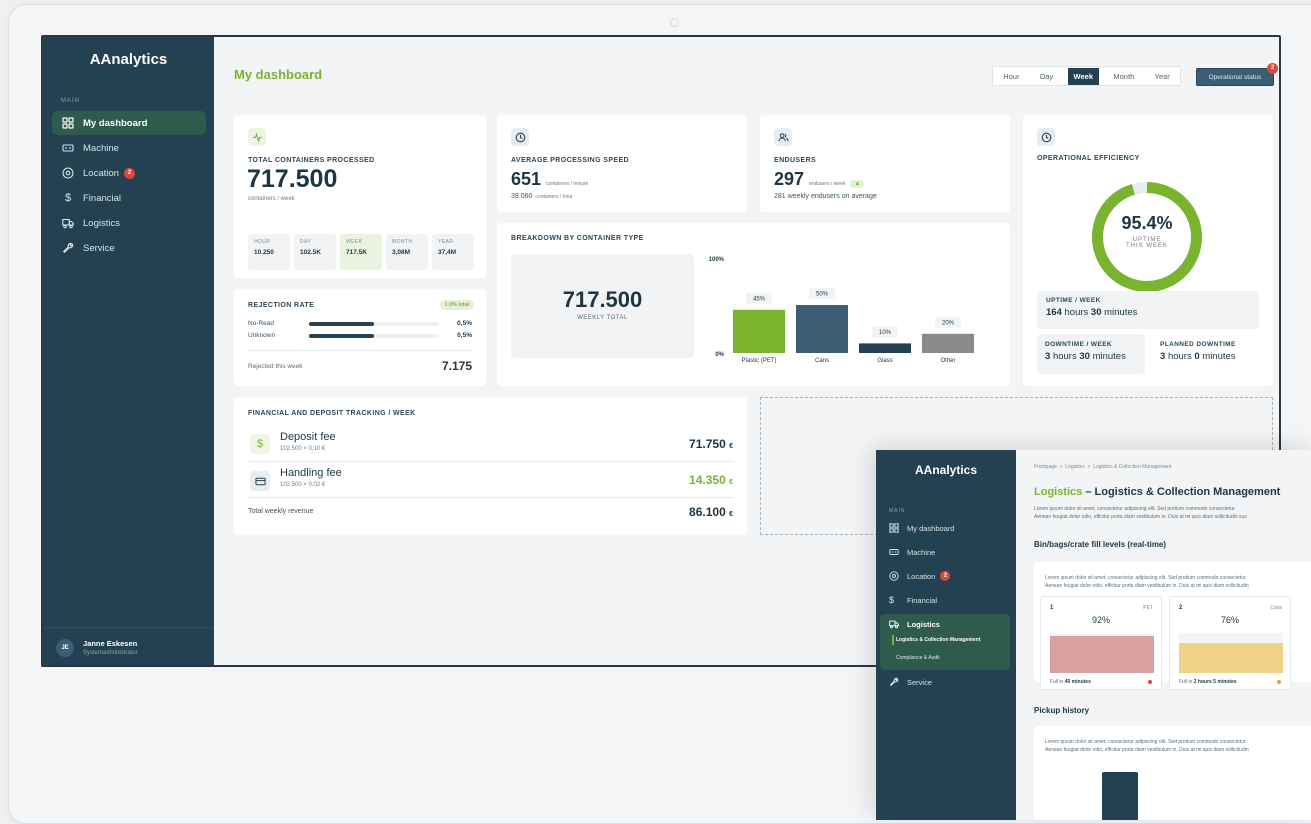 Image resolution: width=1311 pixels, height=824 pixels. Describe the element at coordinates (947, 361) in the screenshot. I see `x-tick-label: Other` at that location.